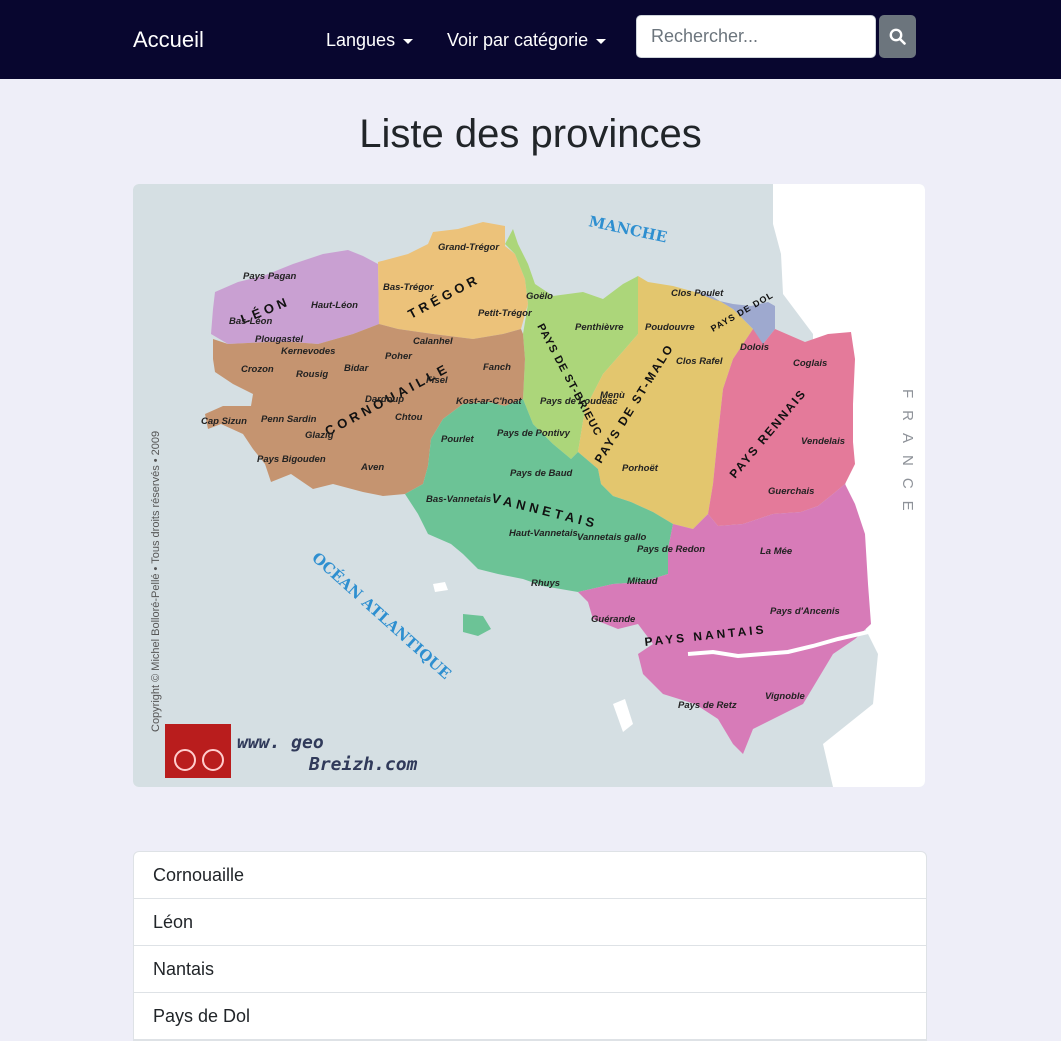  Describe the element at coordinates (541, 473) in the screenshot. I see `place-pays-baud: Pays de Baud` at that location.